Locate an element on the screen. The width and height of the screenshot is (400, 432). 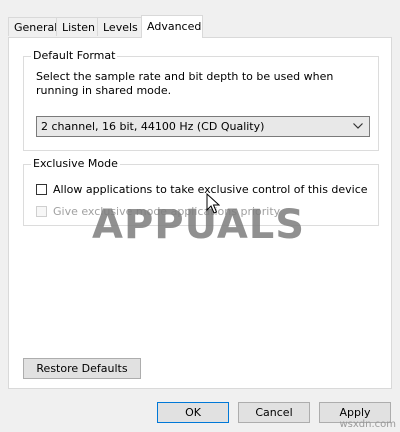
restore-defaults-button: Restore Defaults is located at coordinates (82, 368).